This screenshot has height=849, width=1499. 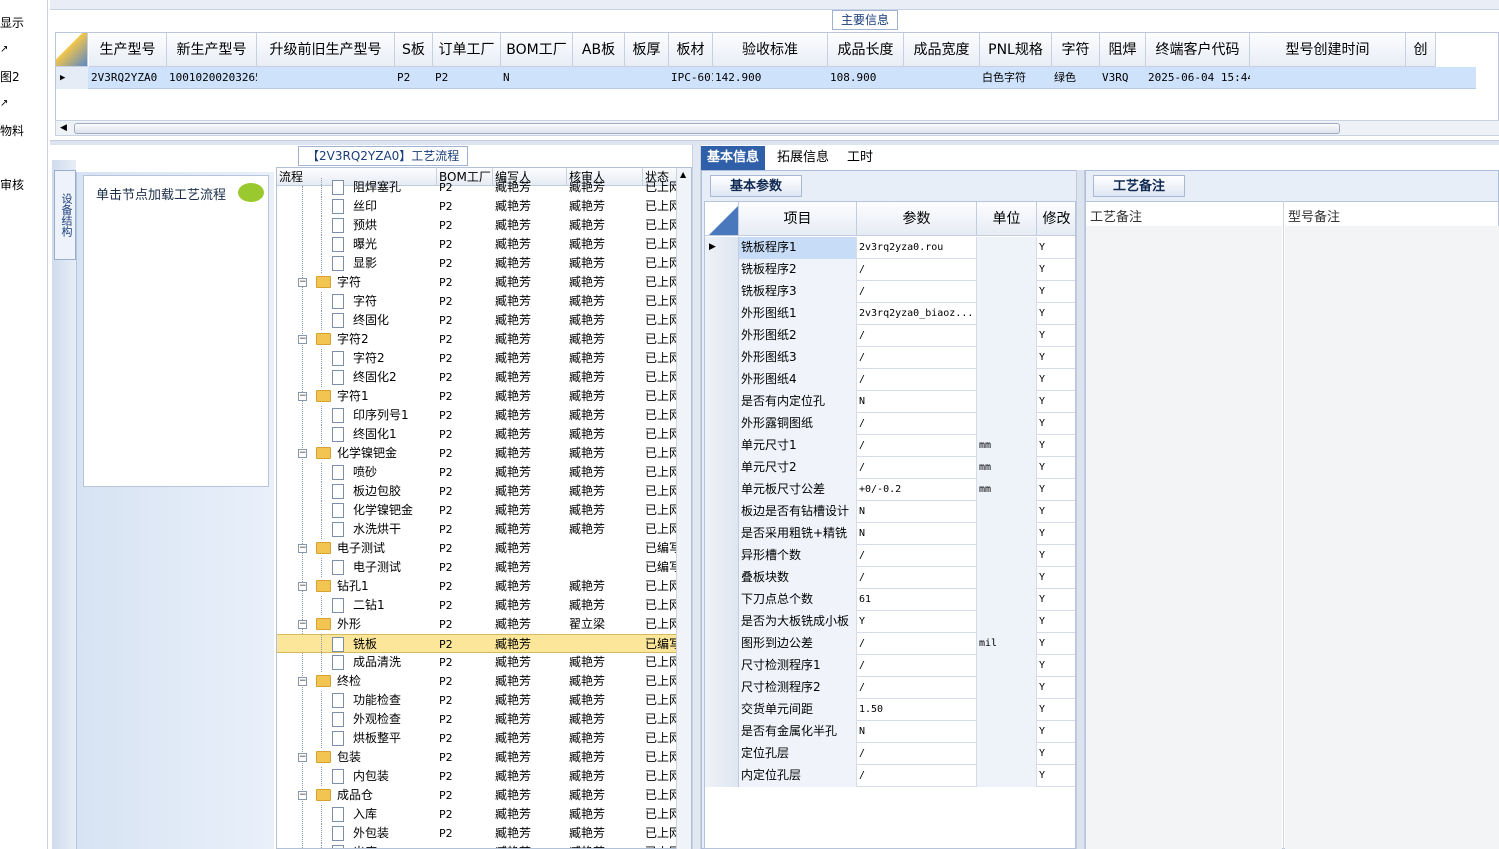 What do you see at coordinates (1328, 50) in the screenshot?
I see `column-header: 型号创建时间` at bounding box center [1328, 50].